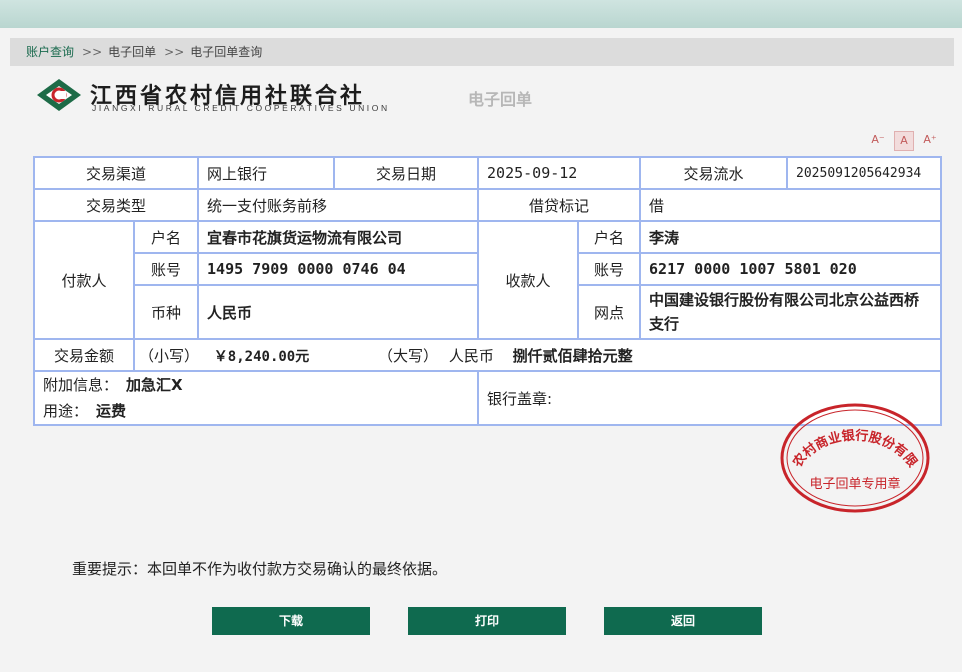 The width and height of the screenshot is (962, 672). What do you see at coordinates (260, 569) in the screenshot?
I see `important-notice: 重要提示：本回单不作为收付款方交易确认的最终依据。` at bounding box center [260, 569].